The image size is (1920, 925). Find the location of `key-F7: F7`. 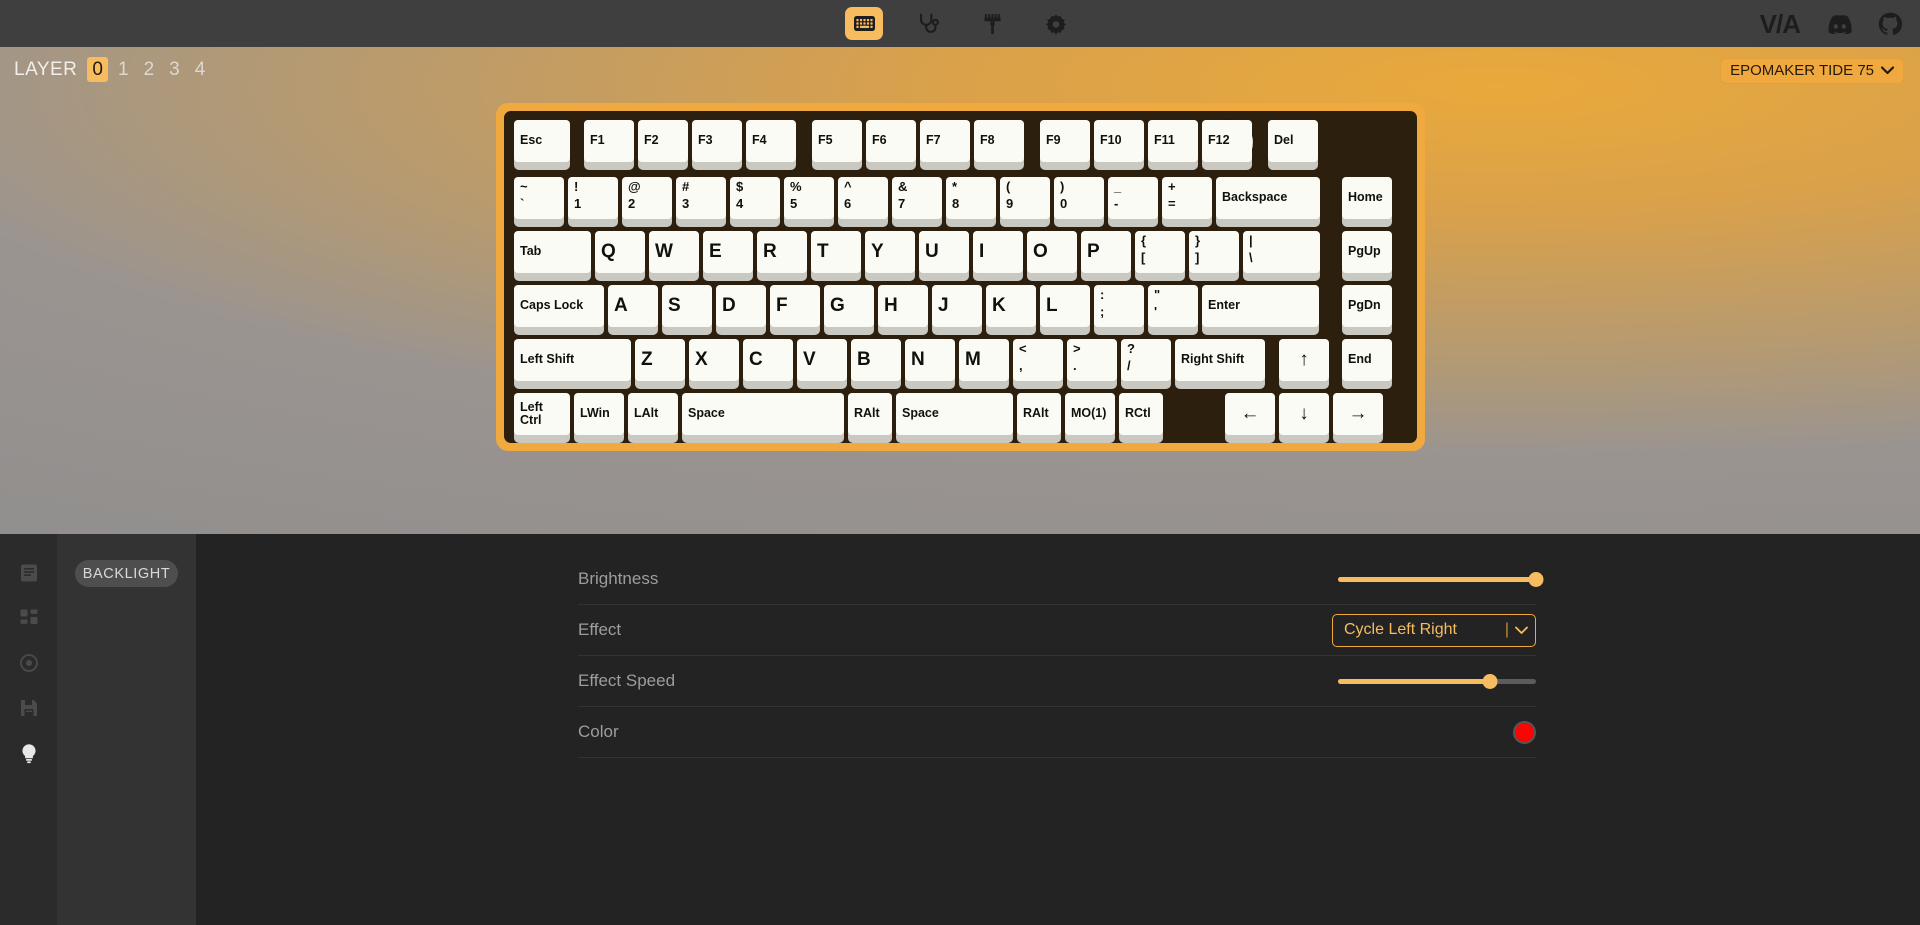

key-F7: F7 is located at coordinates (945, 145).